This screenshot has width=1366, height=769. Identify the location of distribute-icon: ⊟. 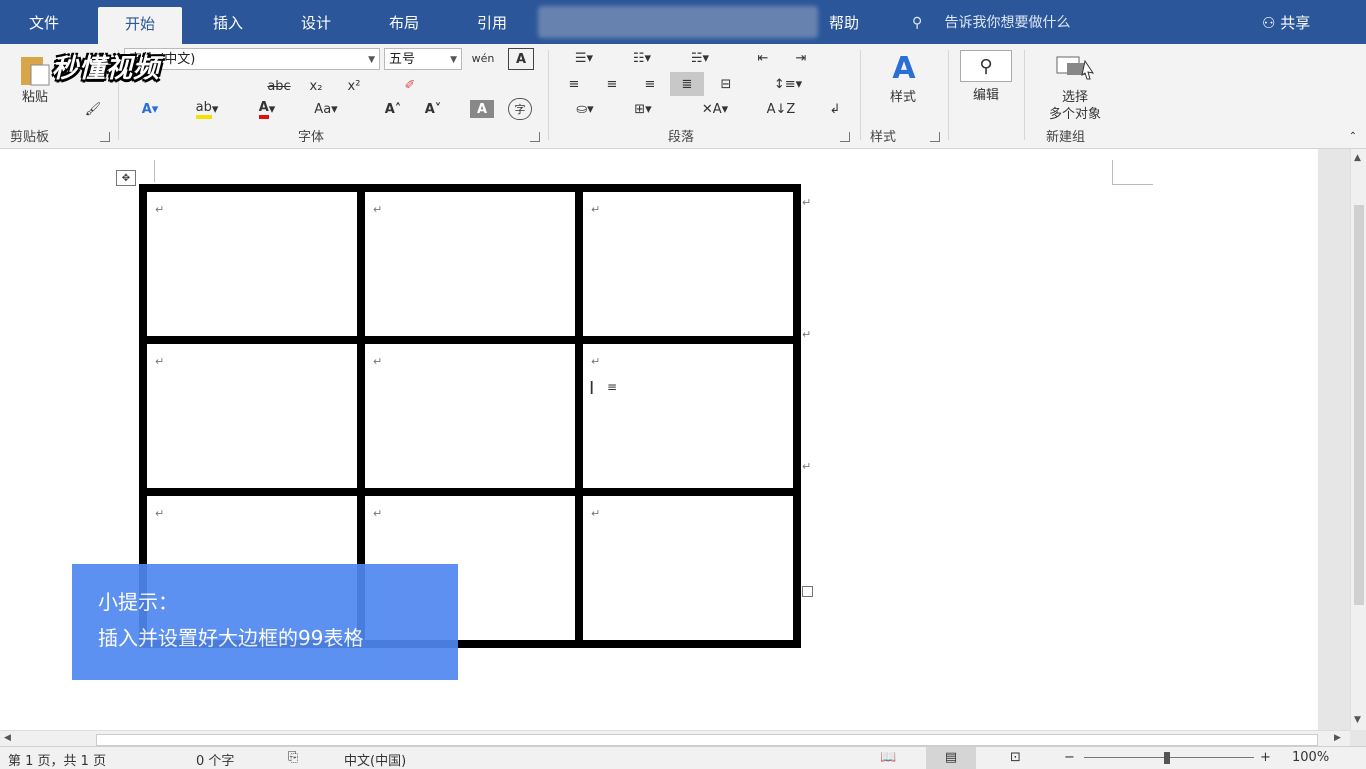
(726, 84).